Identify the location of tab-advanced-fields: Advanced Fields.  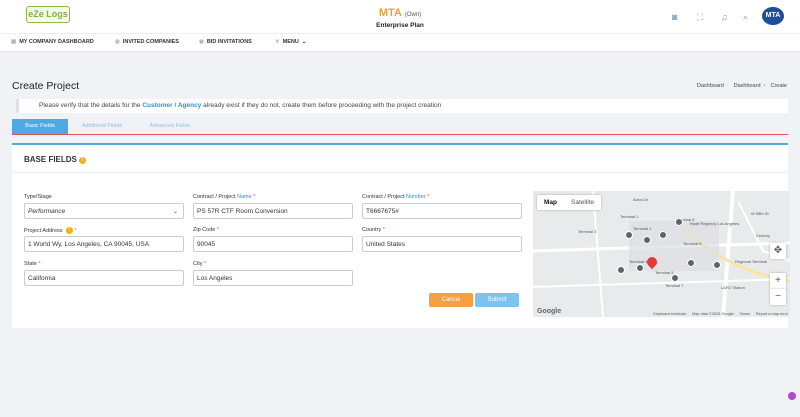
(170, 126).